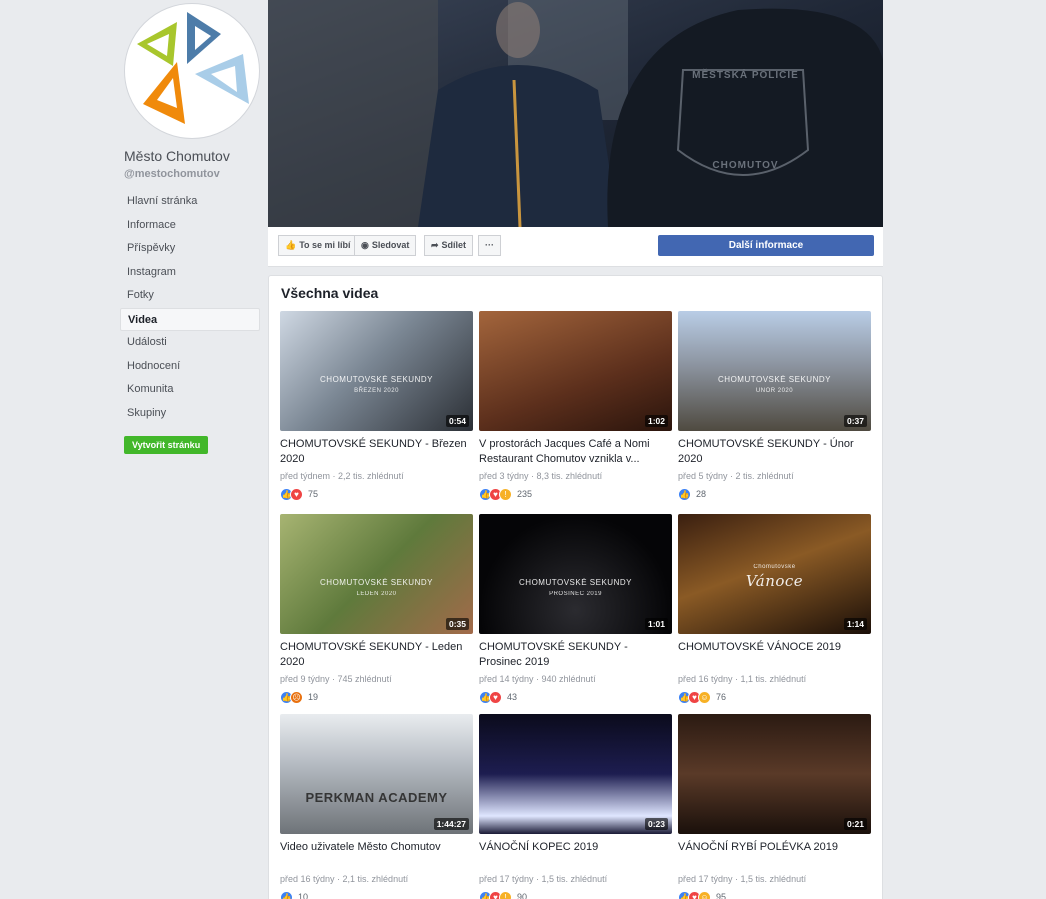  I want to click on page-avatar, so click(192, 71).